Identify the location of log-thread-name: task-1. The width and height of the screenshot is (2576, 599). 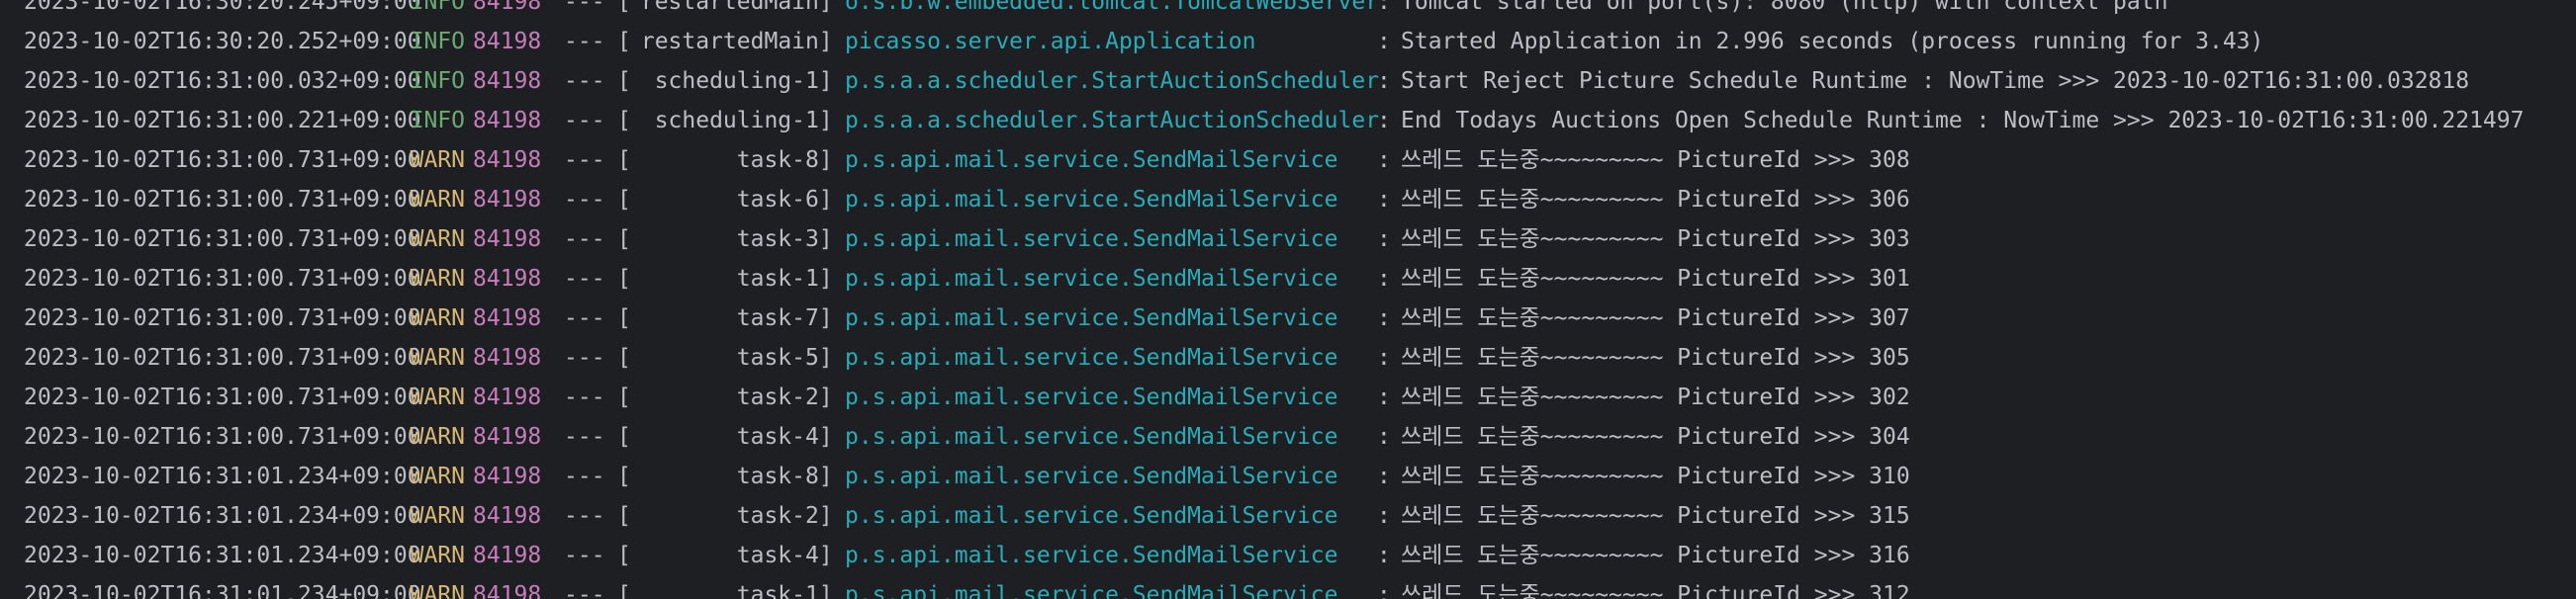
(777, 590).